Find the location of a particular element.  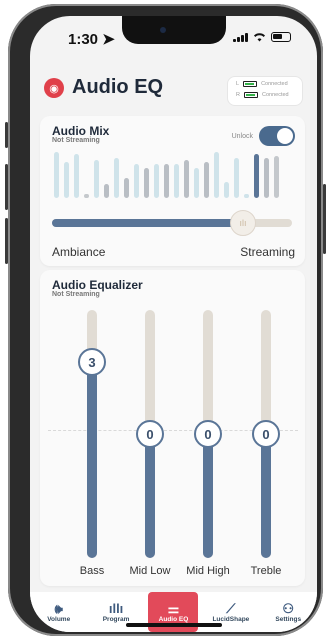

audio-eq-subtitle: Not Streaming is located at coordinates (76, 294).